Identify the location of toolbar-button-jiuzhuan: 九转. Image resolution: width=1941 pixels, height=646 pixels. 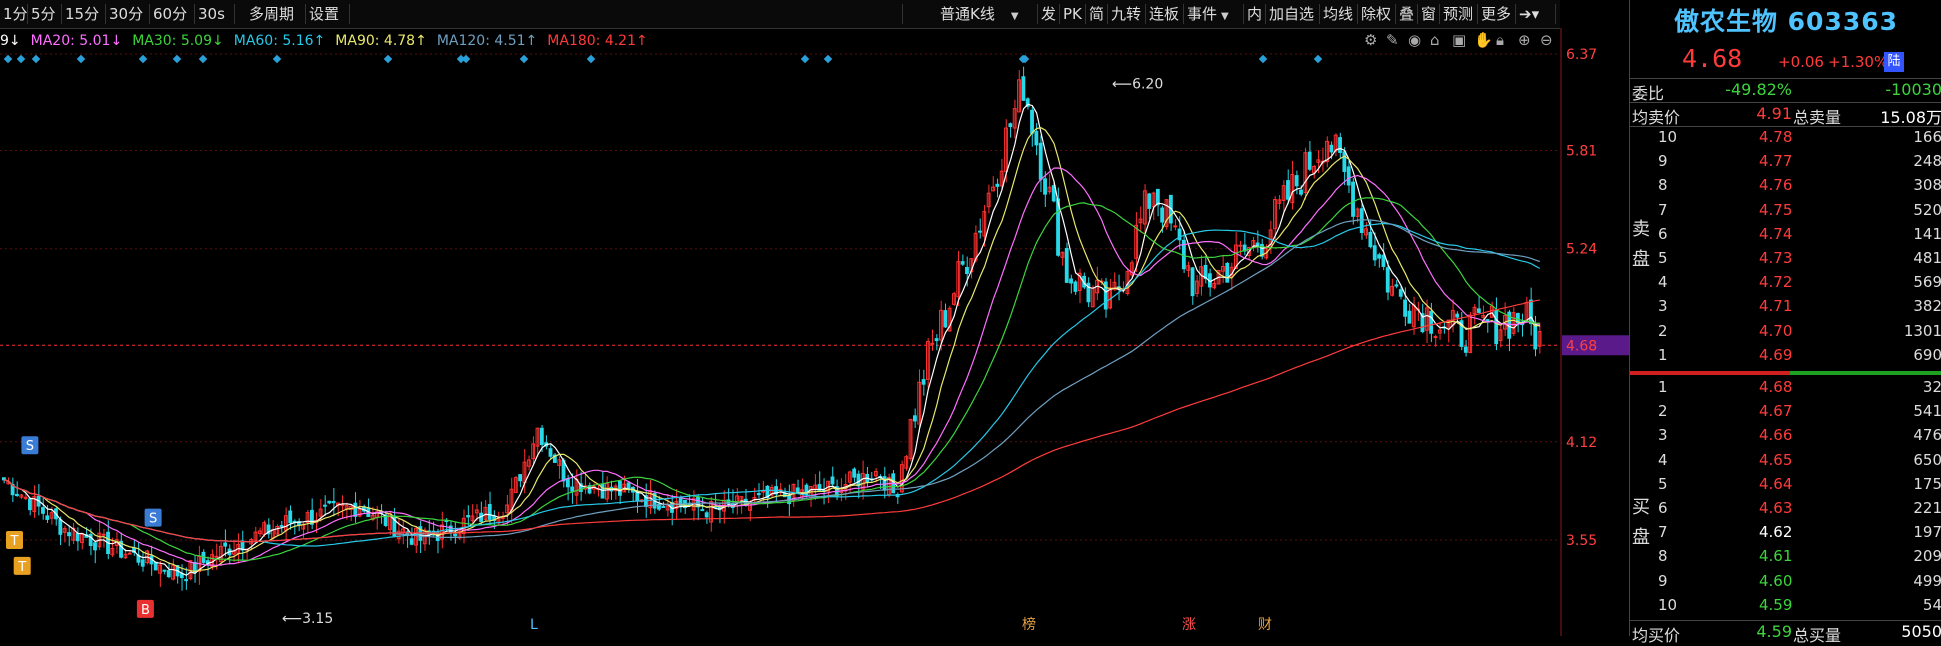
(1127, 14).